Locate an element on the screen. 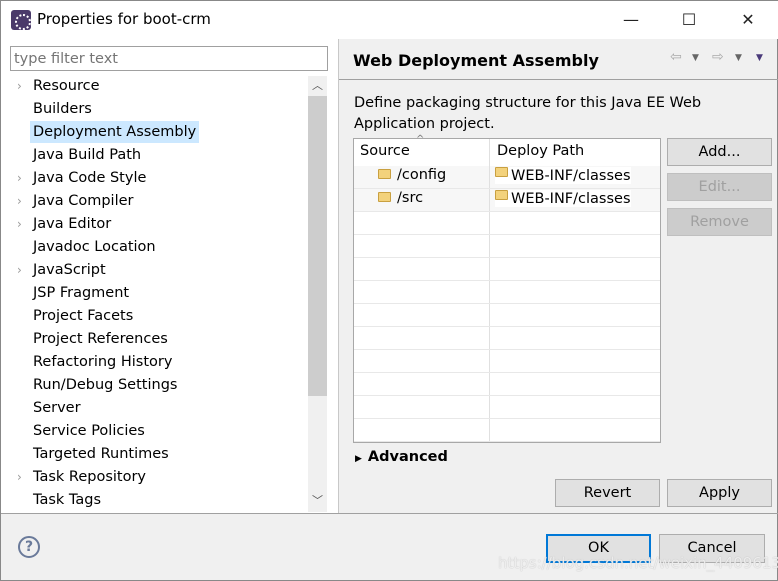 This screenshot has height=581, width=778. tree-item: Server is located at coordinates (57, 408).